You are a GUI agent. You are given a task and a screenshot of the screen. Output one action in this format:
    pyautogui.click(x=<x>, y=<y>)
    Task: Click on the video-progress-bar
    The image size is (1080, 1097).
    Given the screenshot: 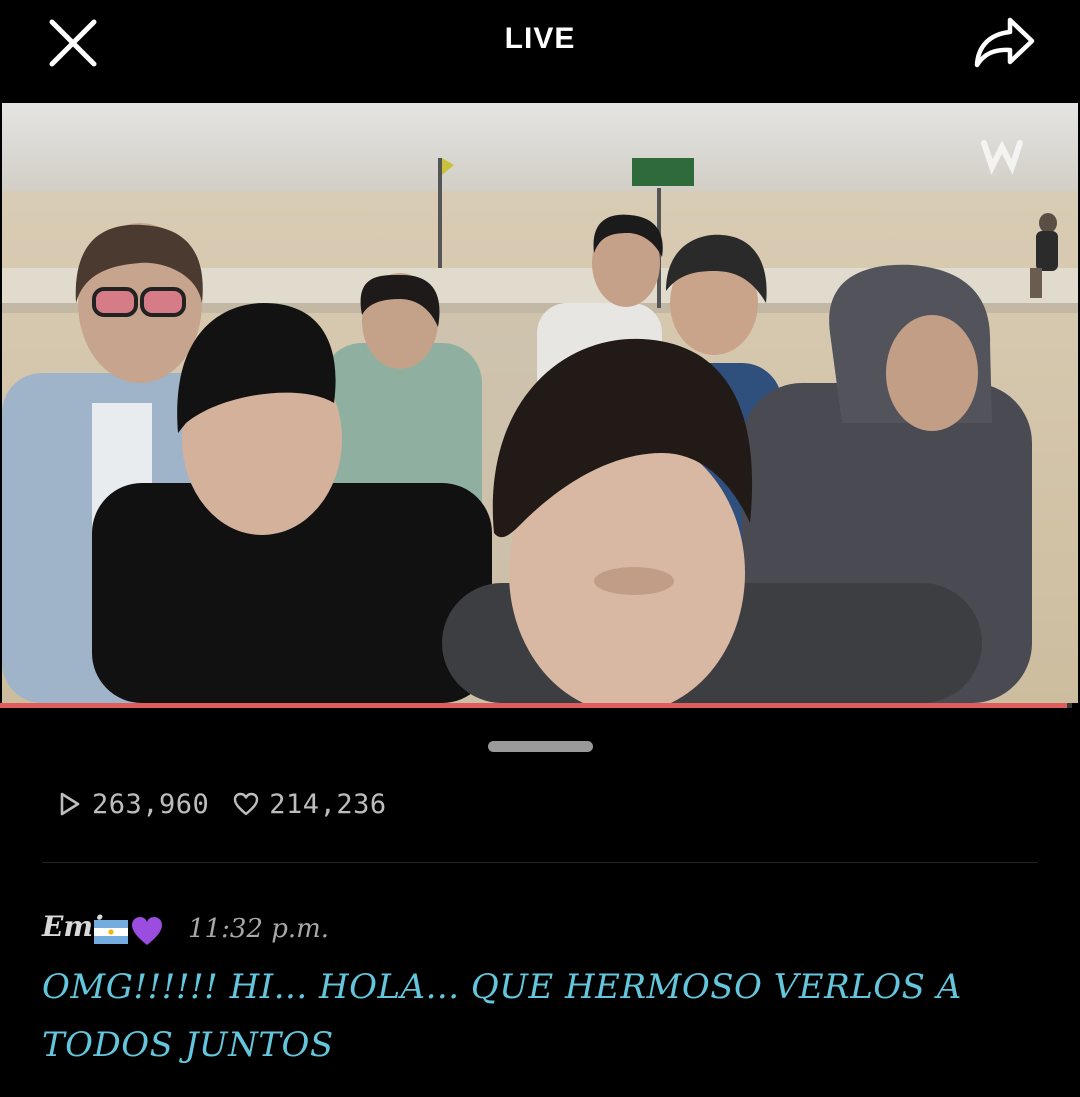 What is the action you would take?
    pyautogui.click(x=536, y=705)
    